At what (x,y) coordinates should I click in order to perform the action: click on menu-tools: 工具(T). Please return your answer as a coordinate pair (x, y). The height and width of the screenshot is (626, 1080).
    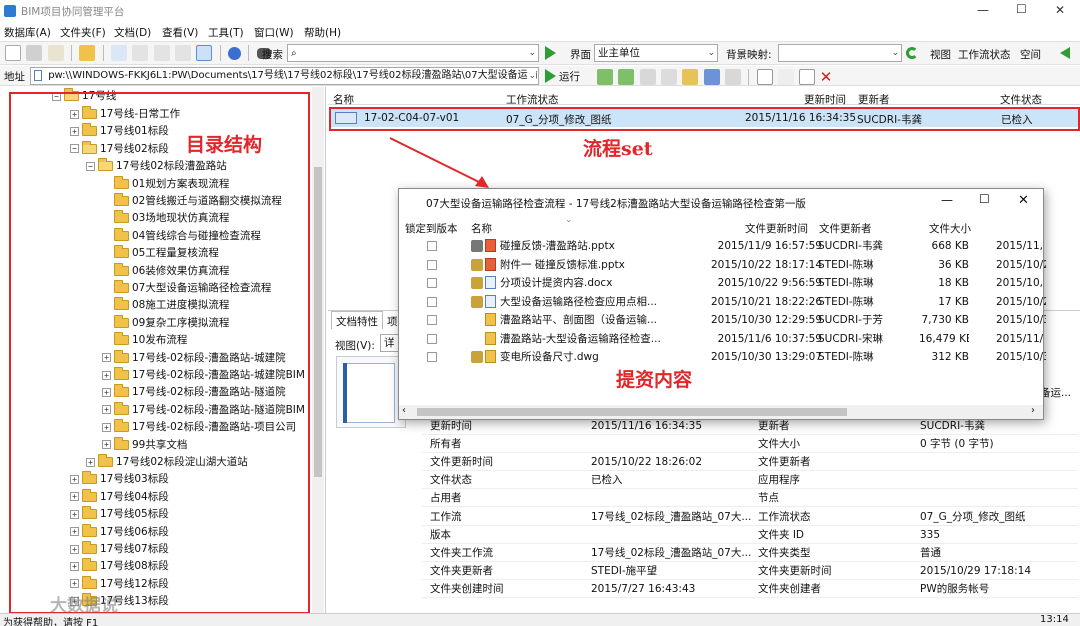
    Looking at the image, I should click on (226, 32).